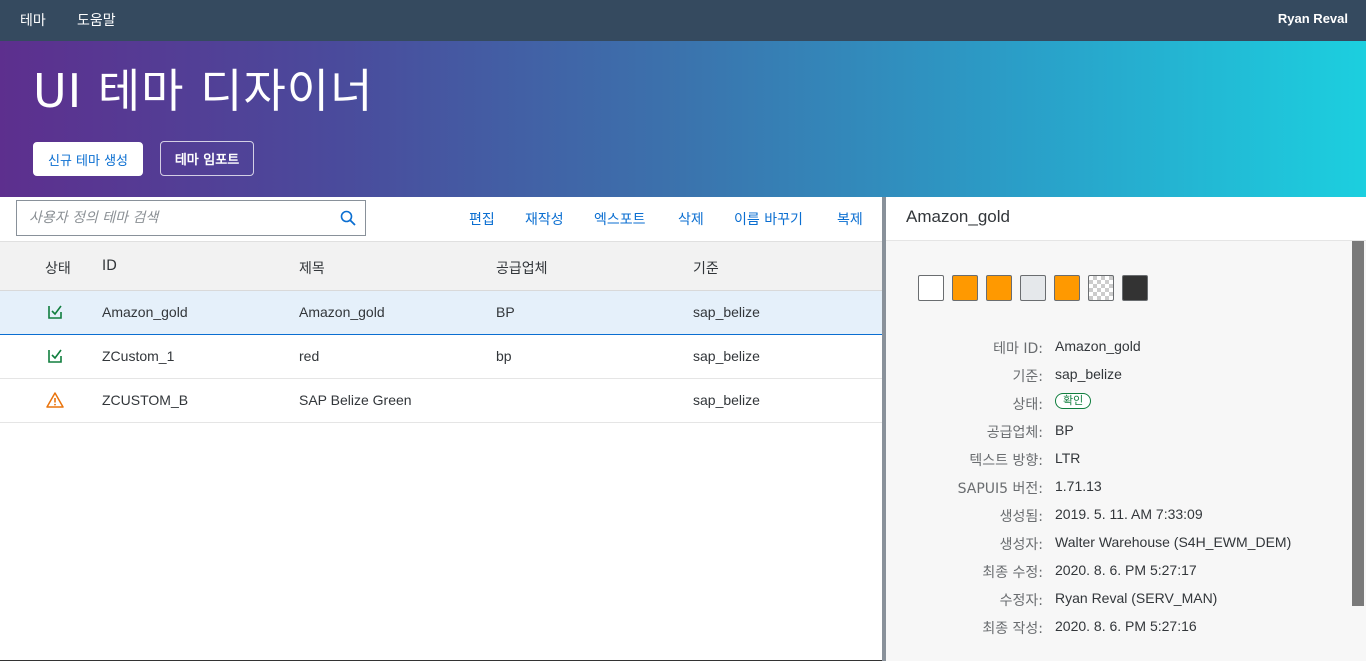  I want to click on user-name: Ryan Reval, so click(1313, 18).